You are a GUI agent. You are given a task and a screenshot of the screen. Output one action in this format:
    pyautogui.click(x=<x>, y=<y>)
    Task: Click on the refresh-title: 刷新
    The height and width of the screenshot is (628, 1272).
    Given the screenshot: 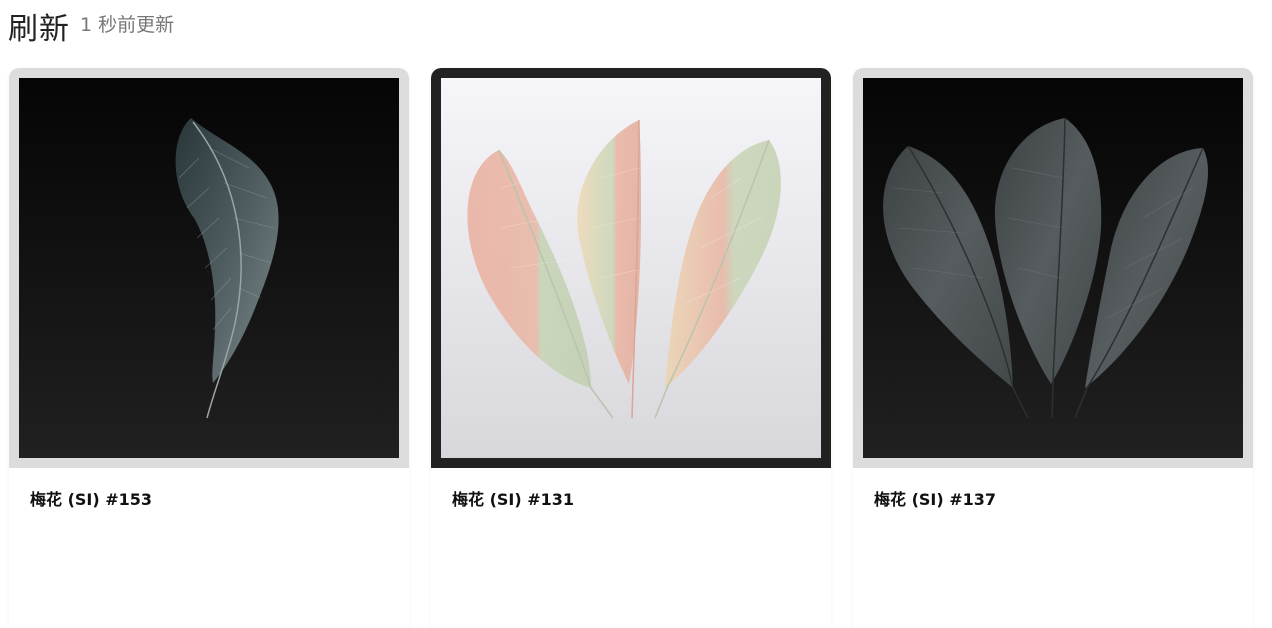 What is the action you would take?
    pyautogui.click(x=39, y=30)
    